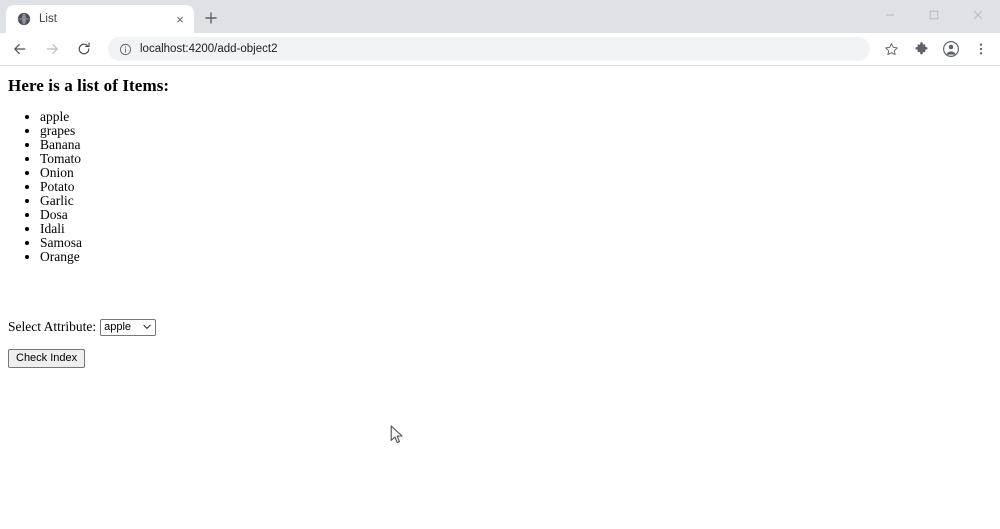  What do you see at coordinates (921, 49) in the screenshot?
I see `extensions-puzzle-icon` at bounding box center [921, 49].